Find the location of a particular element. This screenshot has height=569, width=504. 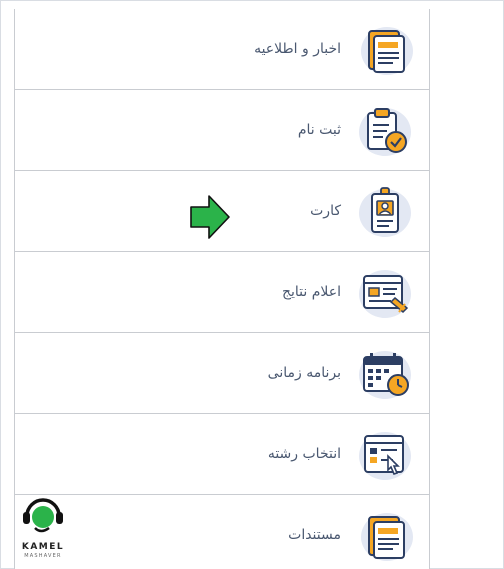

green-arrow-icon is located at coordinates (210, 217).